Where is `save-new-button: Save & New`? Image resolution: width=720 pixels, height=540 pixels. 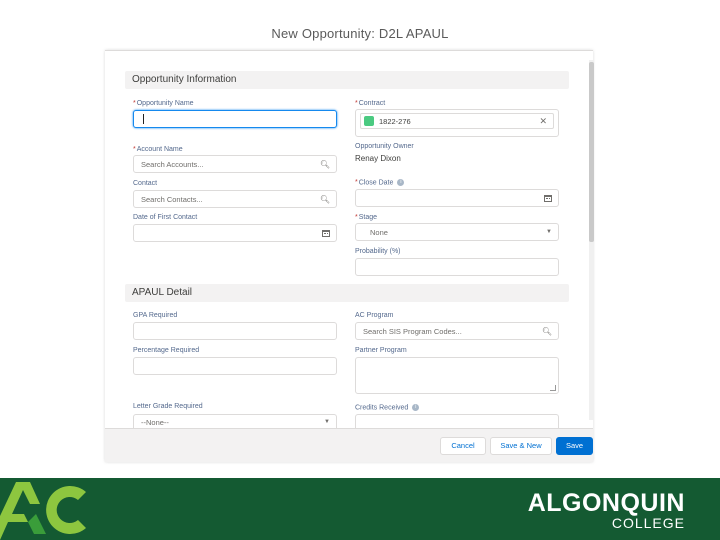
save-new-button: Save & New is located at coordinates (521, 446).